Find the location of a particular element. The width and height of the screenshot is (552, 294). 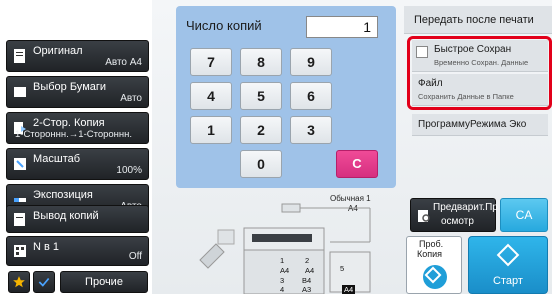

tray-2-number: 2 is located at coordinates (307, 260).